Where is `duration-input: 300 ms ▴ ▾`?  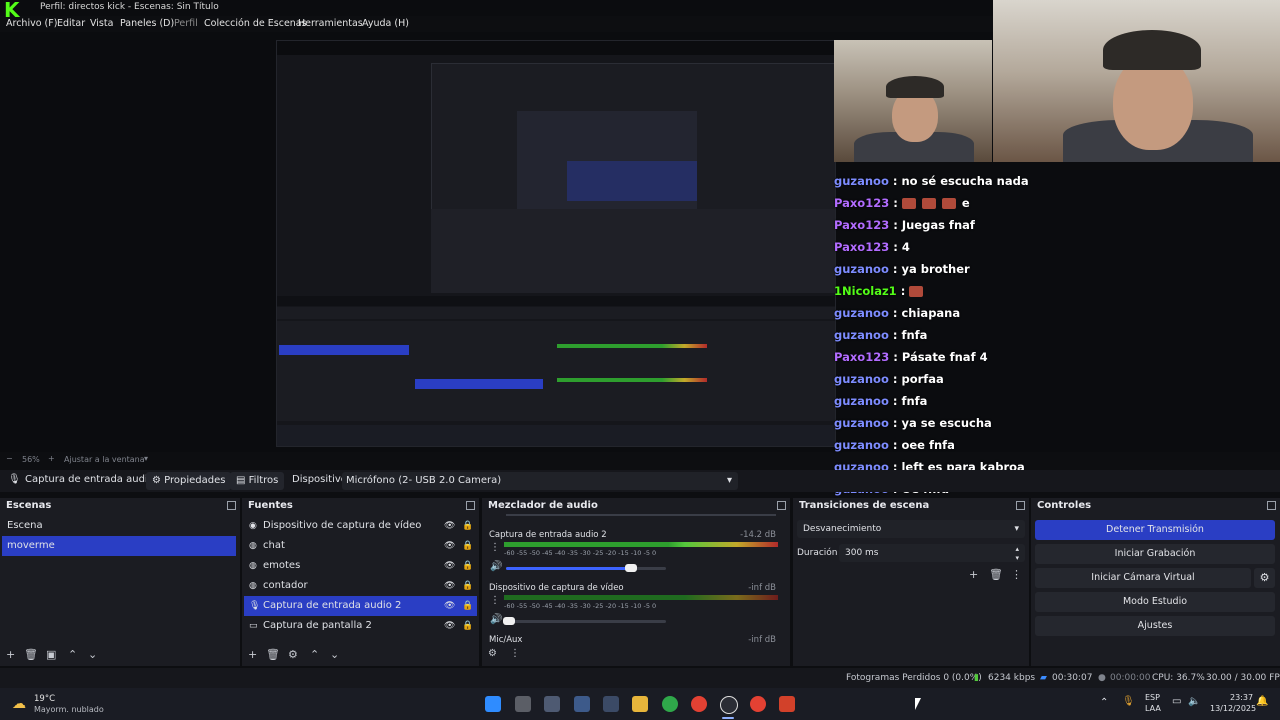 duration-input: 300 ms ▴ ▾ is located at coordinates (932, 553).